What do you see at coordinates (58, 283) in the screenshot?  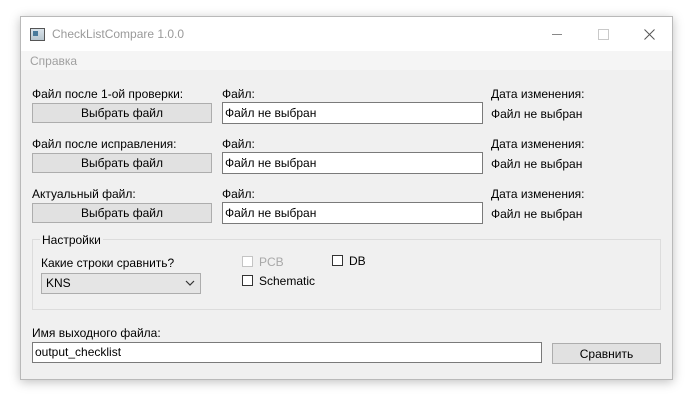 I see `compare-rows-selected: KNS` at bounding box center [58, 283].